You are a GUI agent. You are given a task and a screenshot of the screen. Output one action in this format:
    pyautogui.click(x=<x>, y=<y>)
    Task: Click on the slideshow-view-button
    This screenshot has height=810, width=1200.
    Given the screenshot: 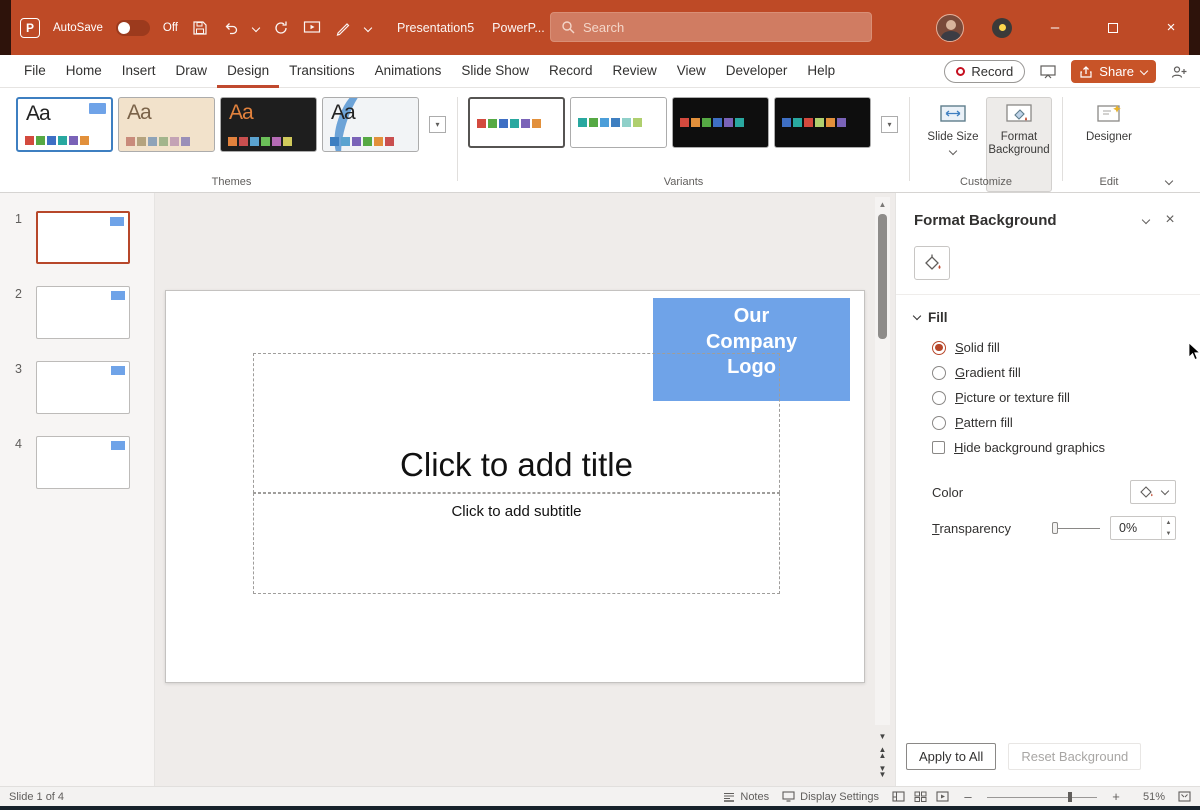 What is the action you would take?
    pyautogui.click(x=942, y=796)
    